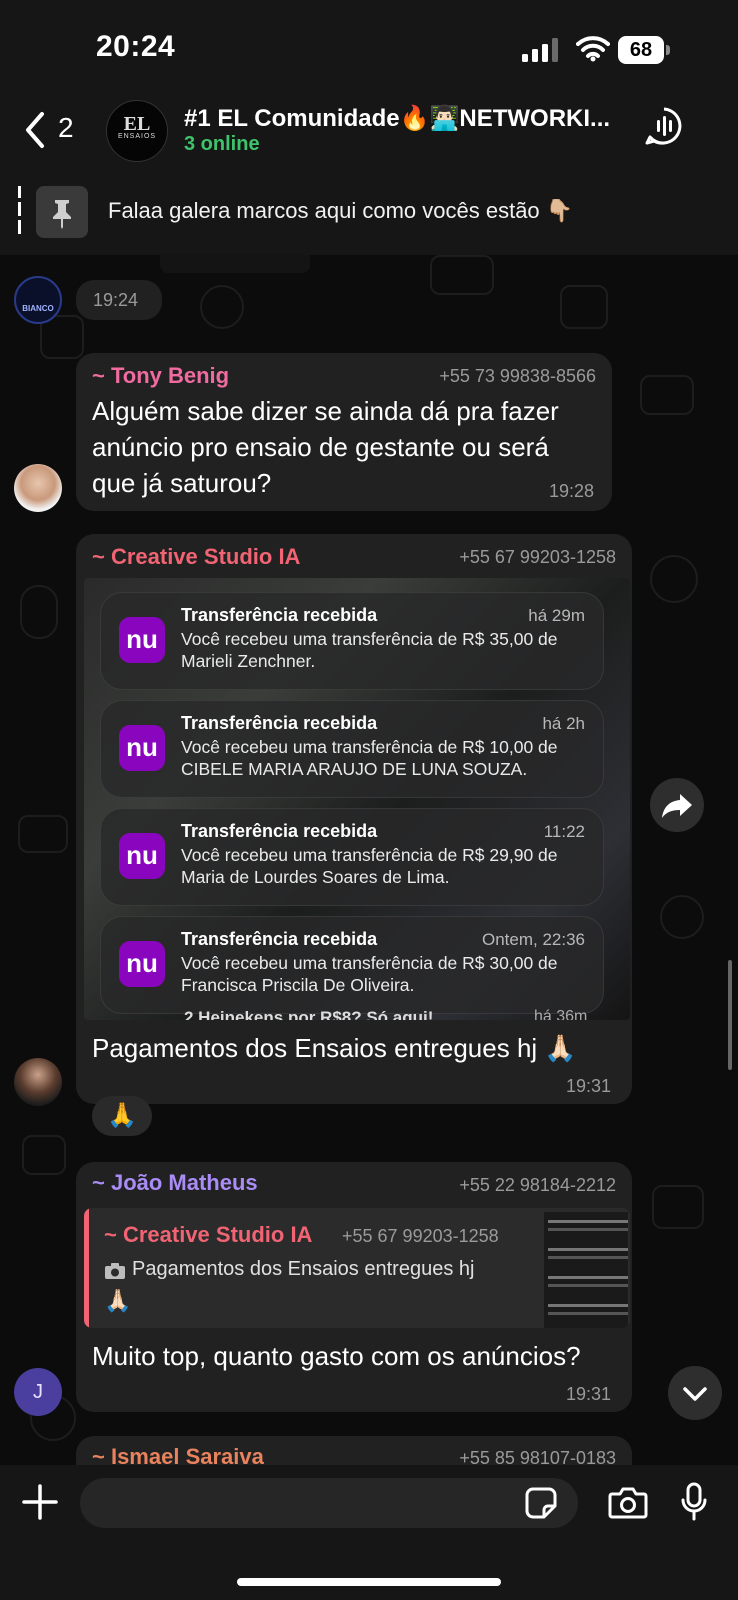 The image size is (738, 1600). Describe the element at coordinates (537, 1456) in the screenshot. I see `sender-phone: +55 85 98107-0183` at that location.